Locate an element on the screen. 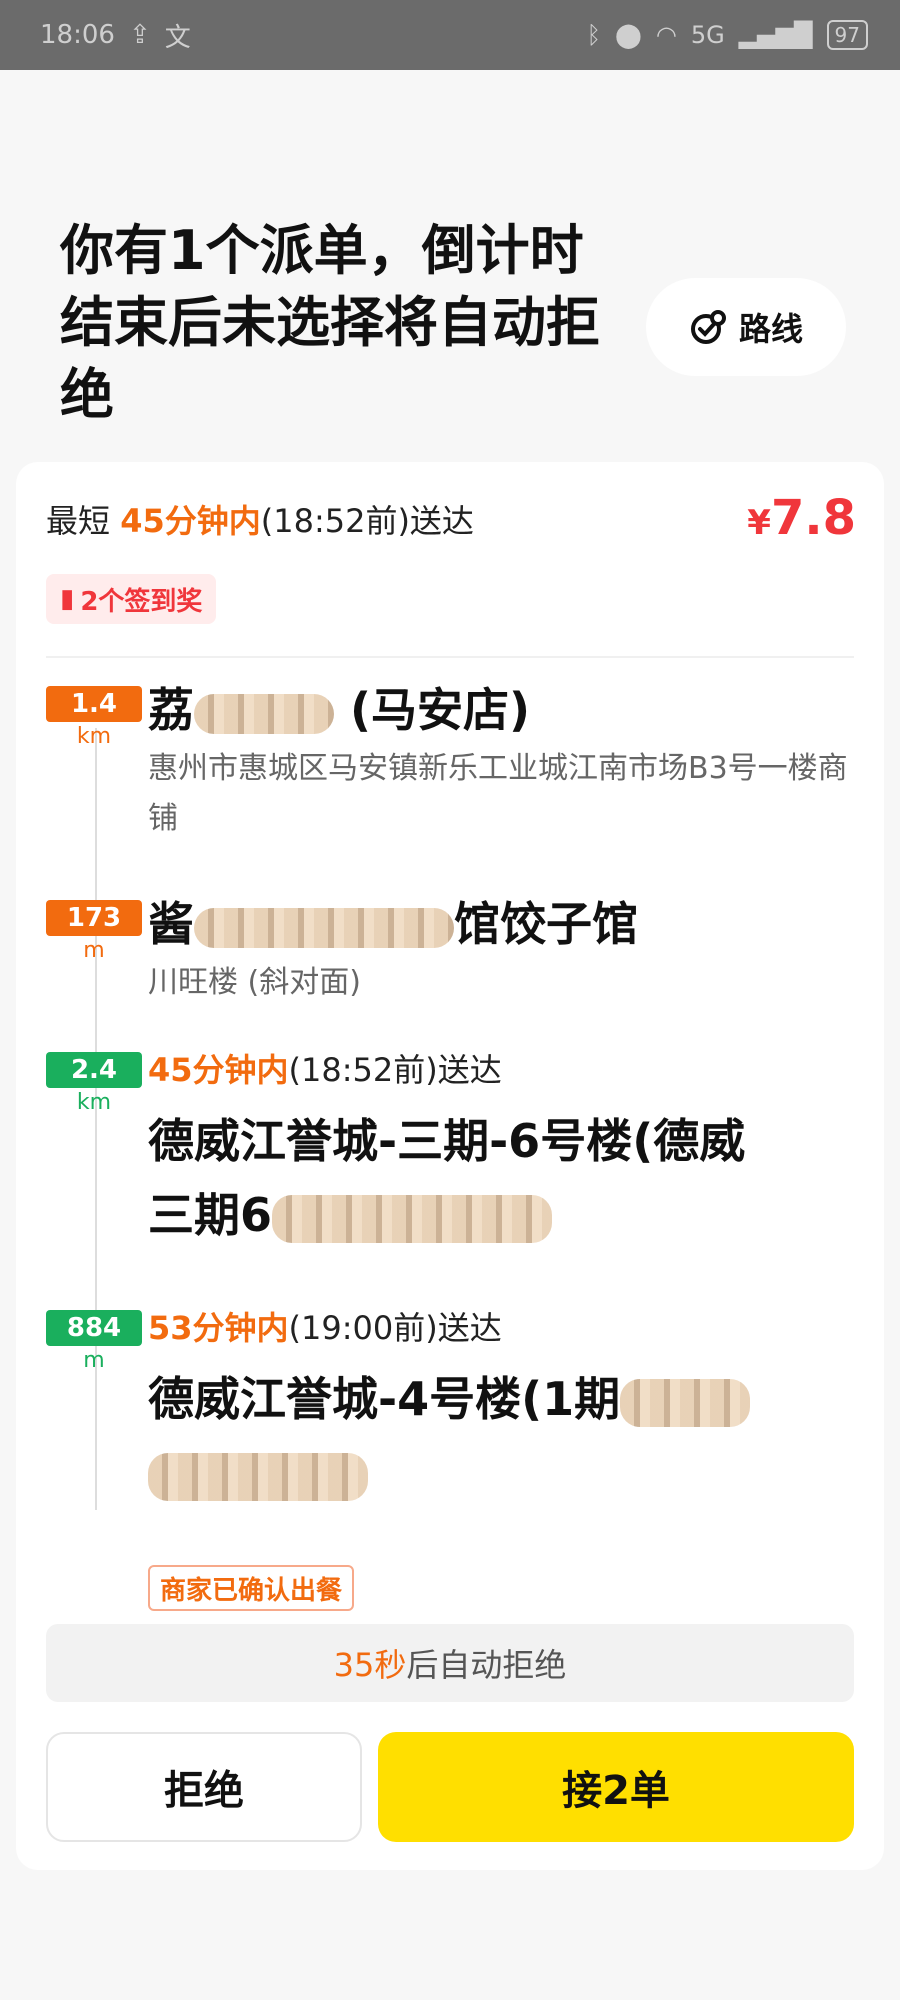  order-price: ¥7.8 is located at coordinates (801, 518).